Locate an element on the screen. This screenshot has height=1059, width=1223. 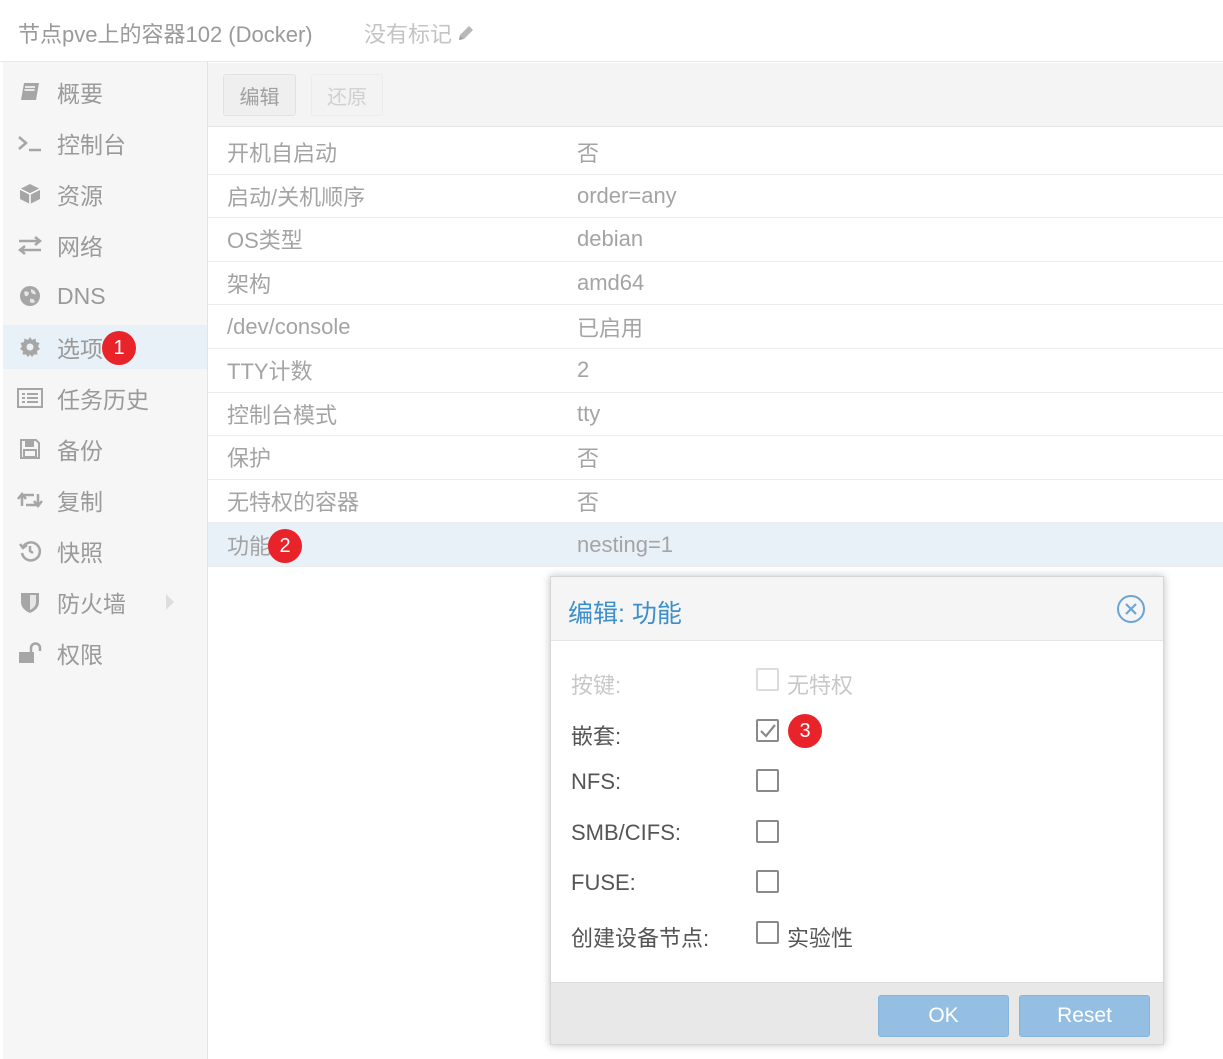
checkbox-label: 实验性 is located at coordinates (820, 938).